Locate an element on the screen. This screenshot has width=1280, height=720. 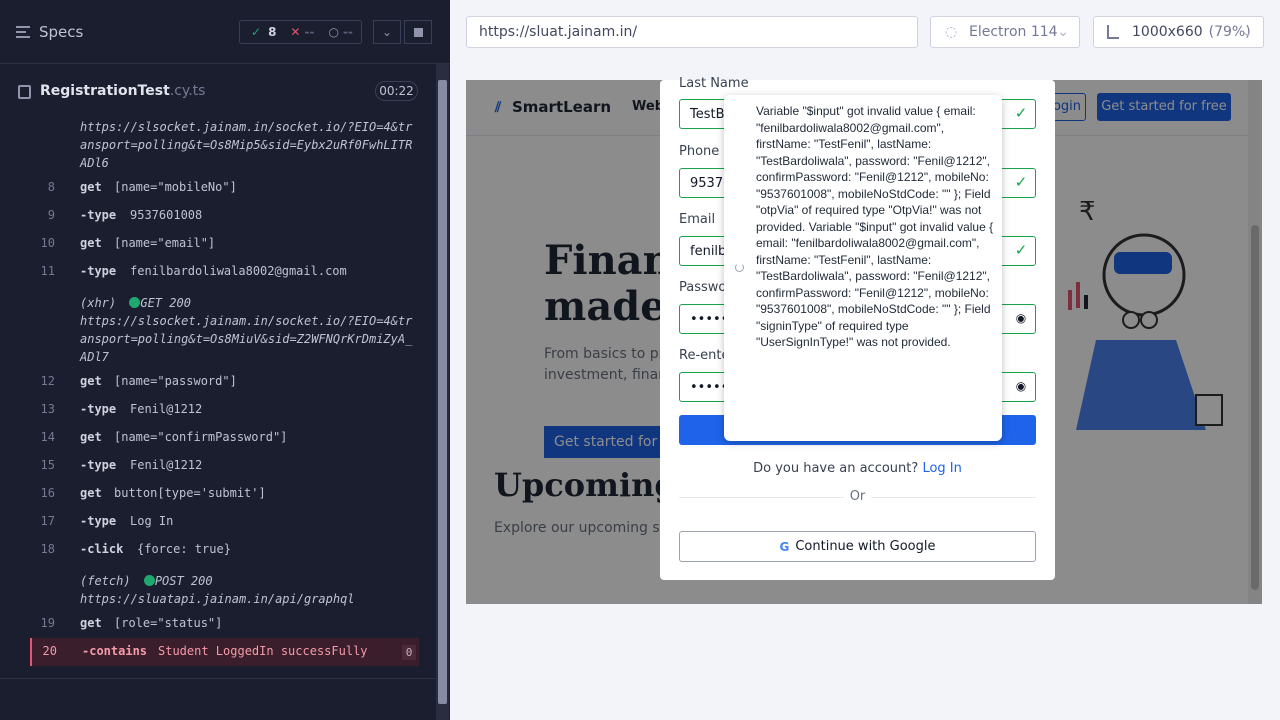
globe-icon: ◌ is located at coordinates (951, 32).